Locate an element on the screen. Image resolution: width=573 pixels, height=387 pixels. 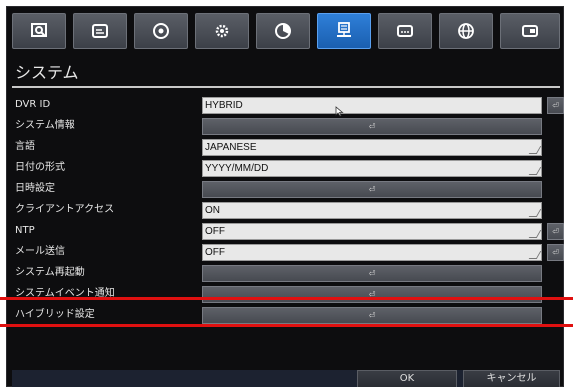
disc-icon is located at coordinates (161, 31).